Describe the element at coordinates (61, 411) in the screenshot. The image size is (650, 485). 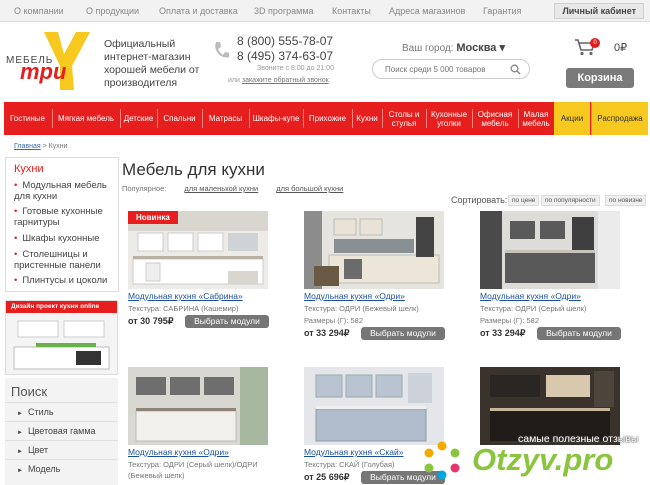
I see `filter-style: ► Стиль` at that location.